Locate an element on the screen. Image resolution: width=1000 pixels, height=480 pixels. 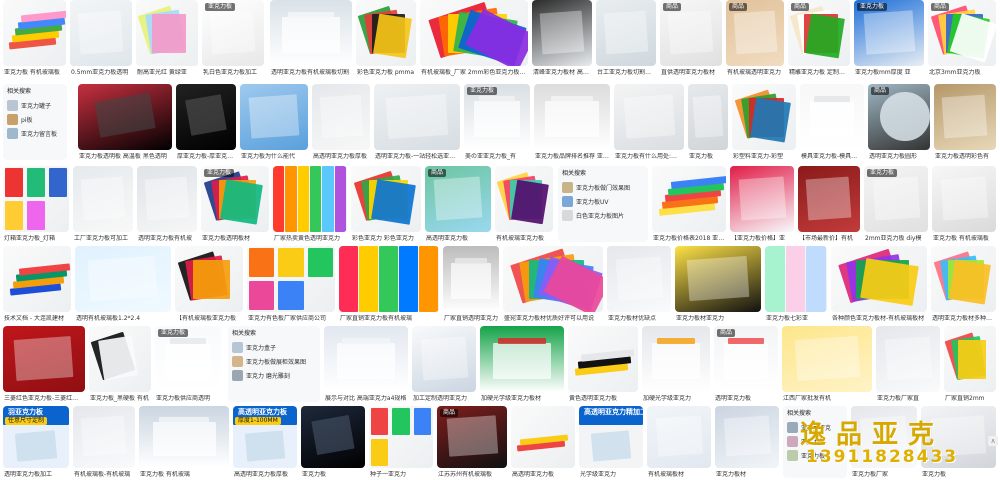
image-result: 台工亚克力板切割加工零切亚 is located at coordinates (626, 40).